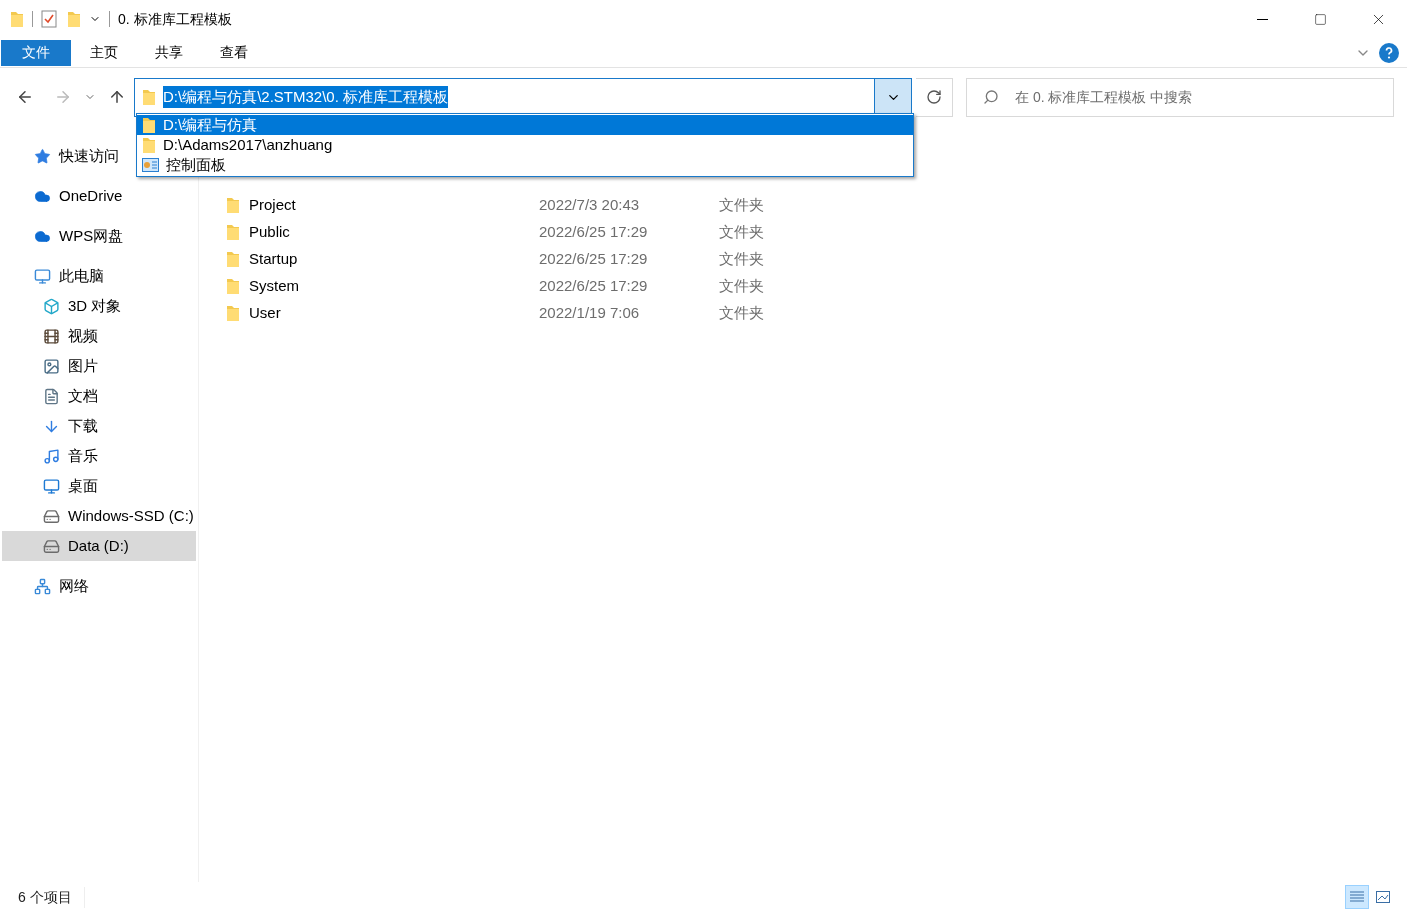  Describe the element at coordinates (99, 486) in the screenshot. I see `sidebar-item: 桌面` at that location.